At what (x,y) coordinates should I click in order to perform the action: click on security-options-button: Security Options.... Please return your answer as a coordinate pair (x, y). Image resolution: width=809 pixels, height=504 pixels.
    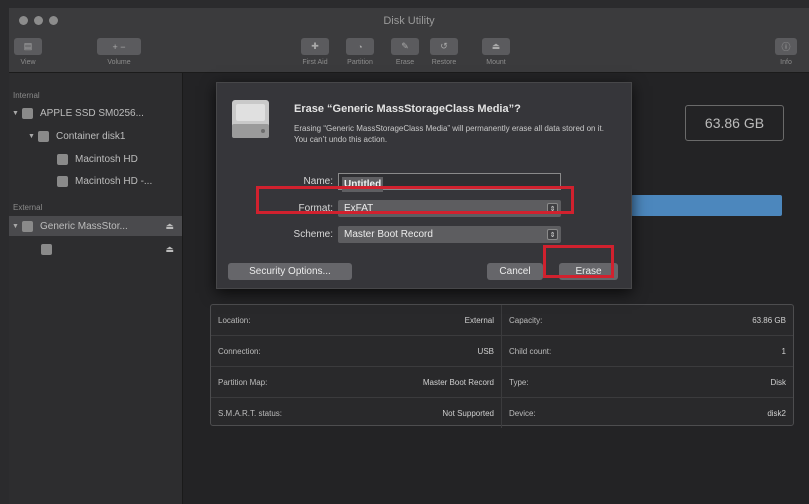
    Looking at the image, I should click on (290, 271).